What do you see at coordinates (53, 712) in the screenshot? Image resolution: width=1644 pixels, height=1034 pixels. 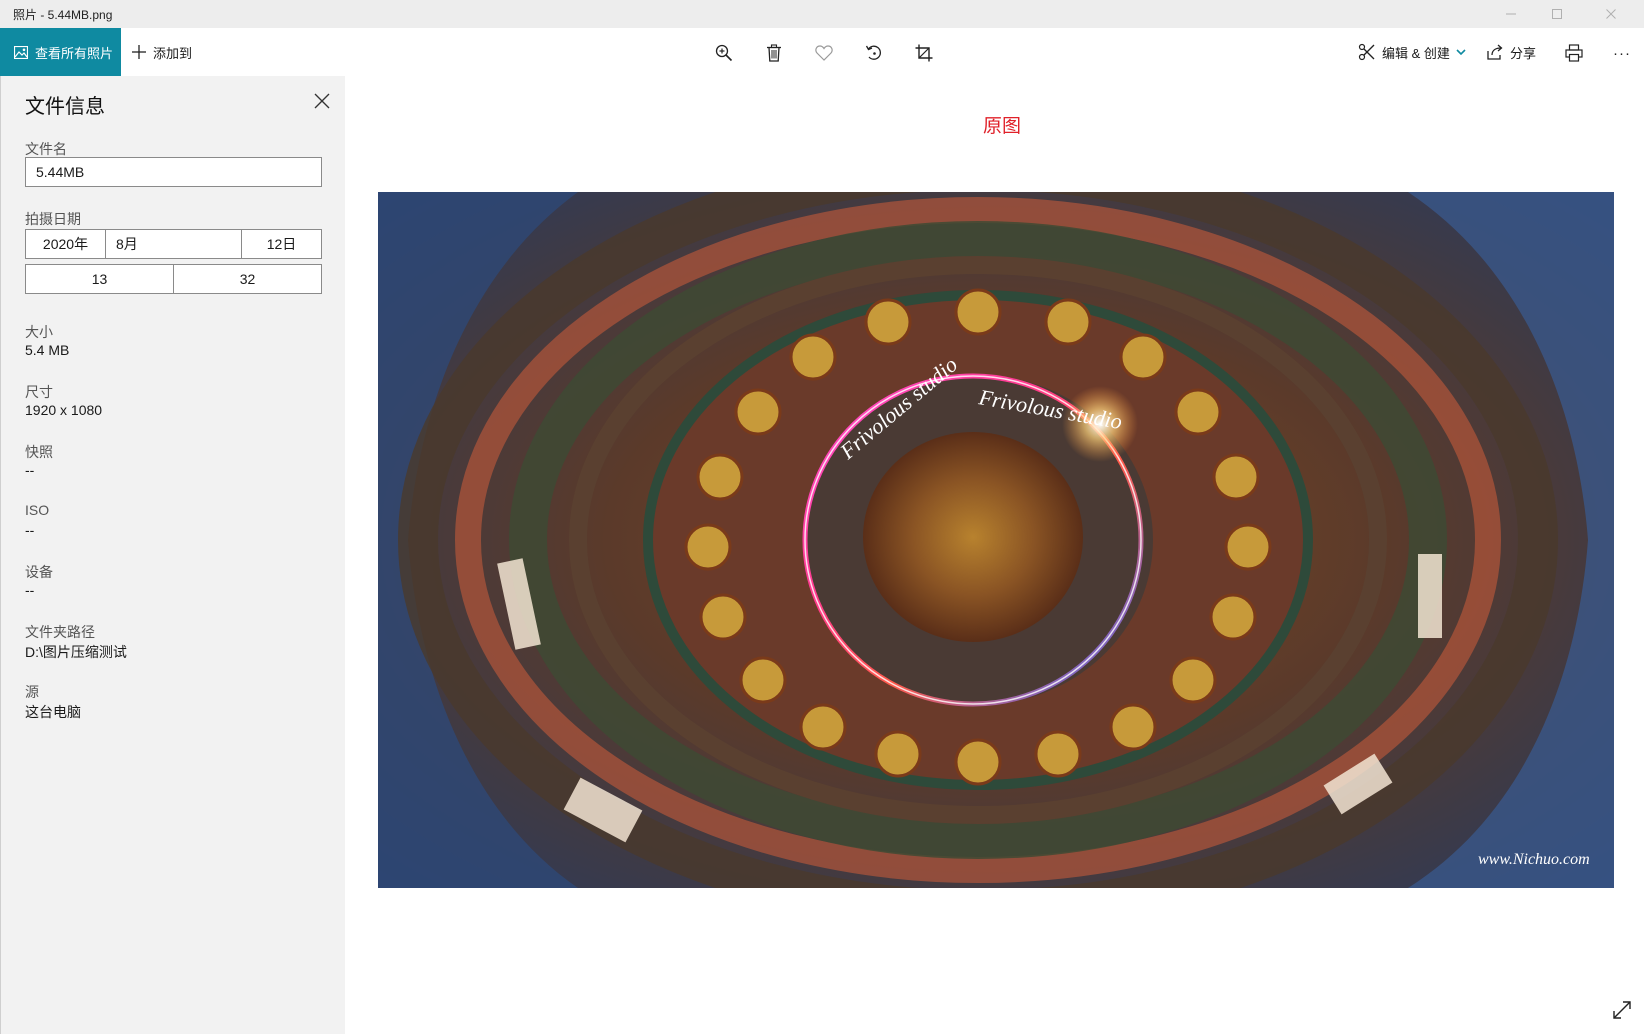 I see `source-value: 这台电脑` at bounding box center [53, 712].